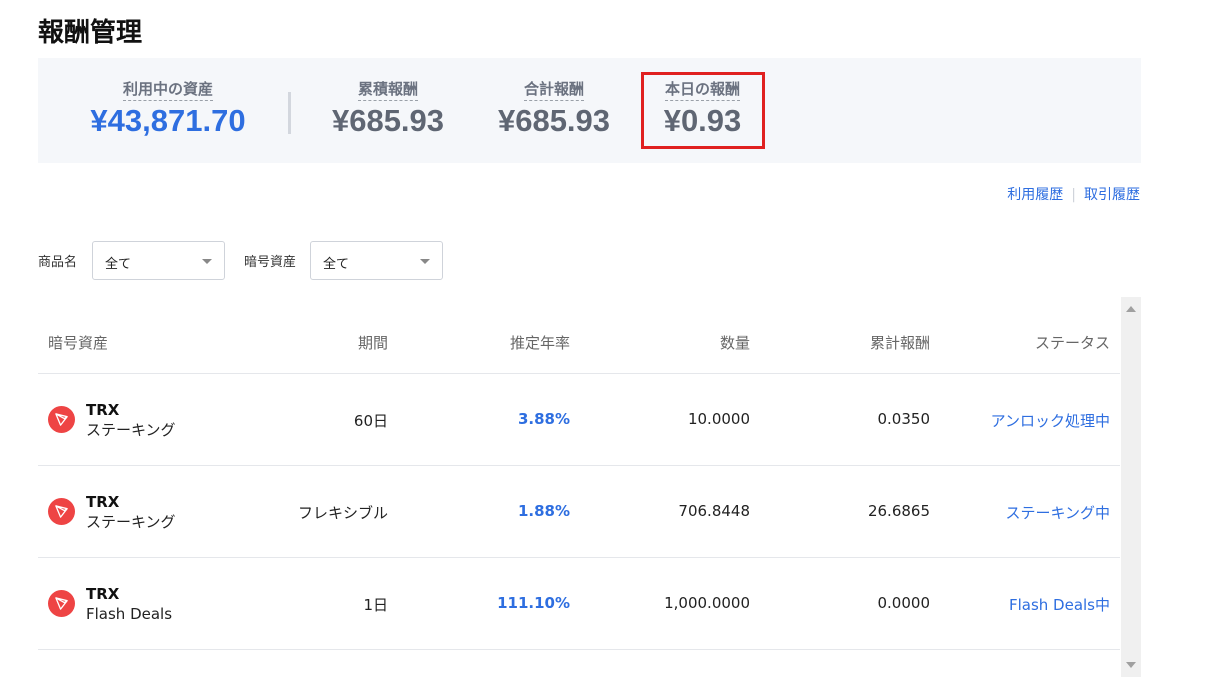 This screenshot has width=1206, height=688. What do you see at coordinates (388, 120) in the screenshot?
I see `stat-cumulative-reward-value: ¥685.93` at bounding box center [388, 120].